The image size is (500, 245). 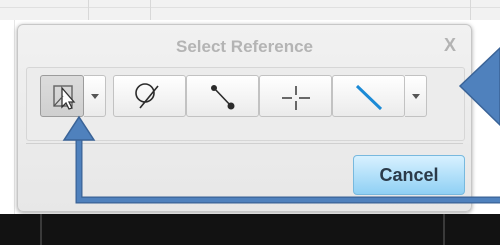 What do you see at coordinates (79, 128) in the screenshot?
I see `pointer-arrowhead-icon` at bounding box center [79, 128].